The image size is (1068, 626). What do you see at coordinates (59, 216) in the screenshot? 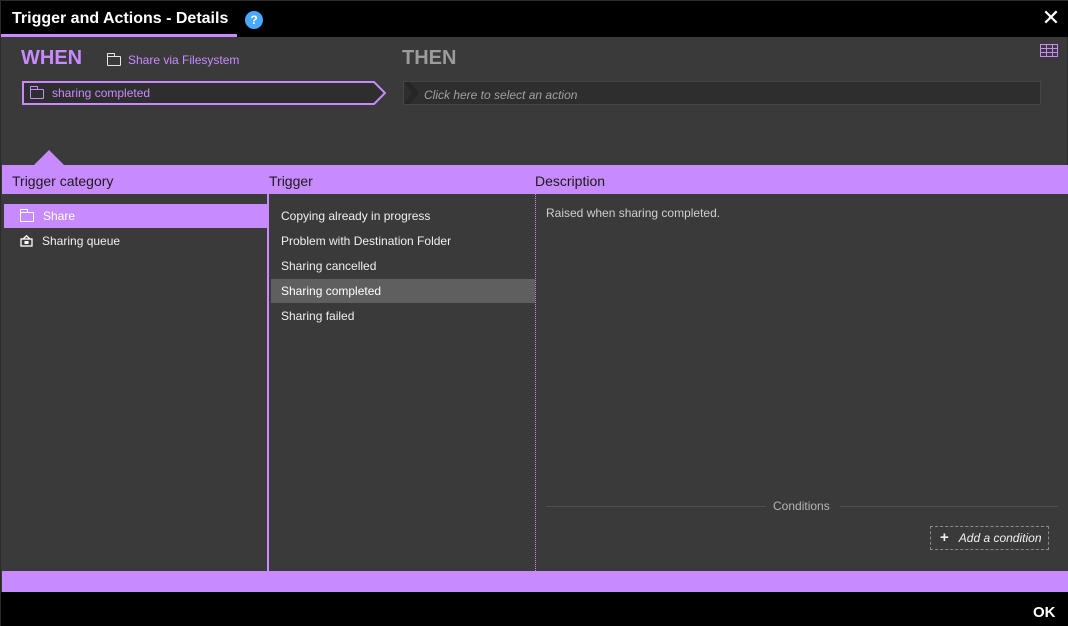
I see `category-label: Share` at bounding box center [59, 216].